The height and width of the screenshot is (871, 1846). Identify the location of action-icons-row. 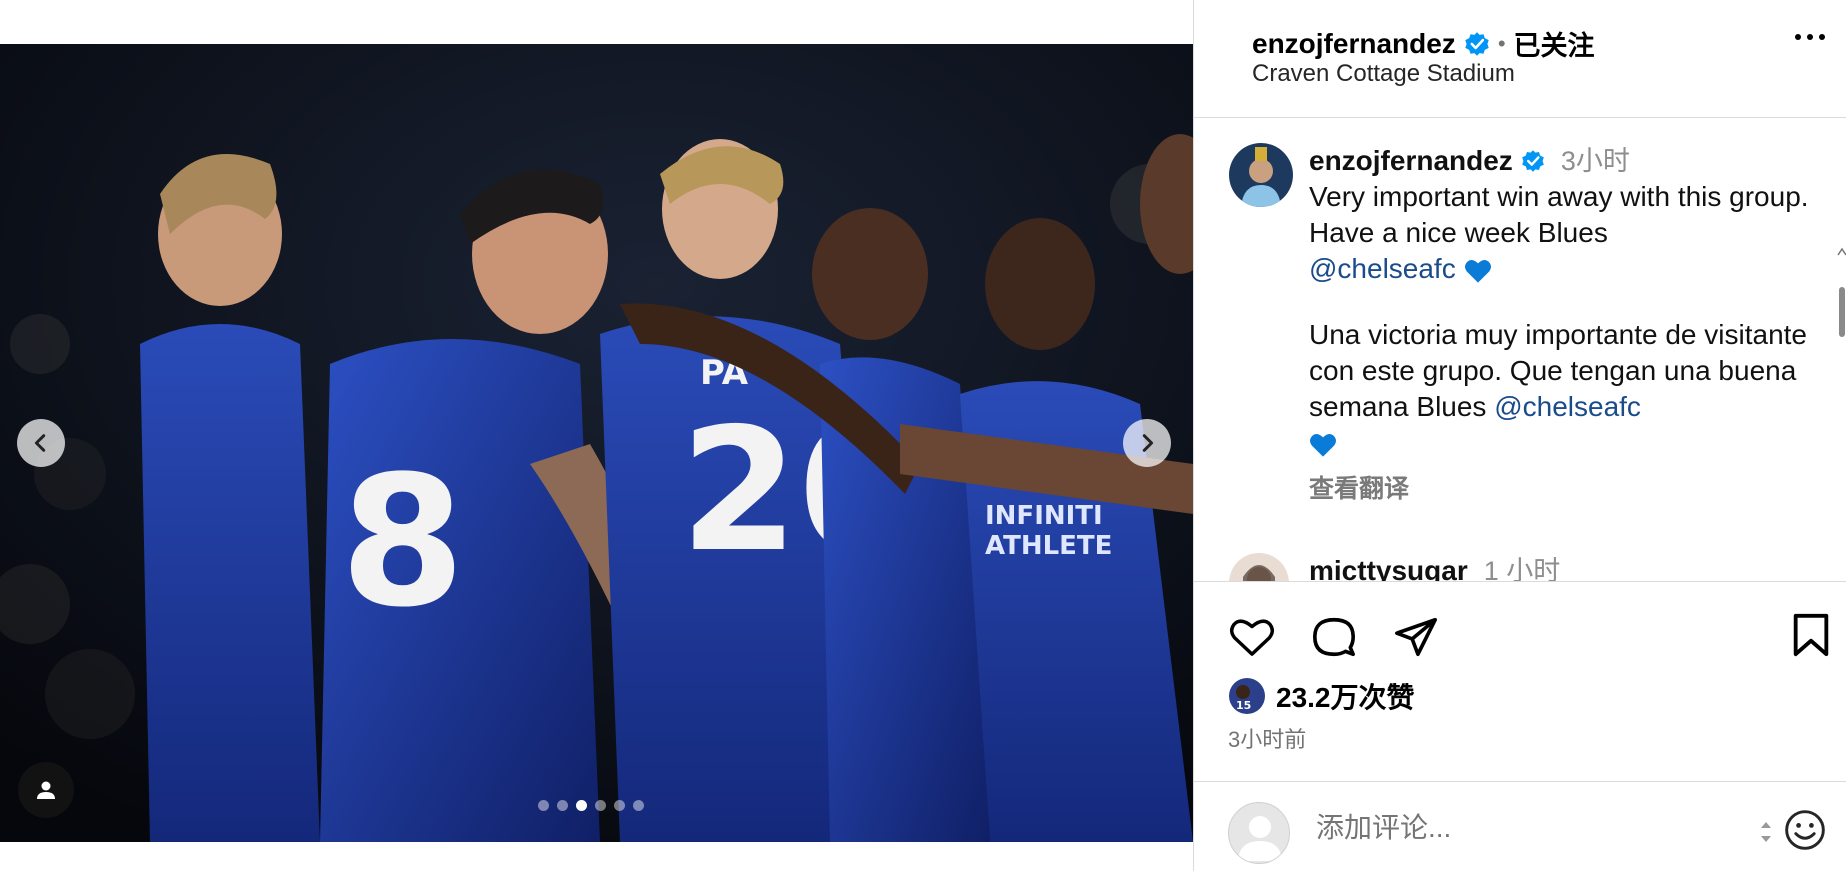
(1334, 637).